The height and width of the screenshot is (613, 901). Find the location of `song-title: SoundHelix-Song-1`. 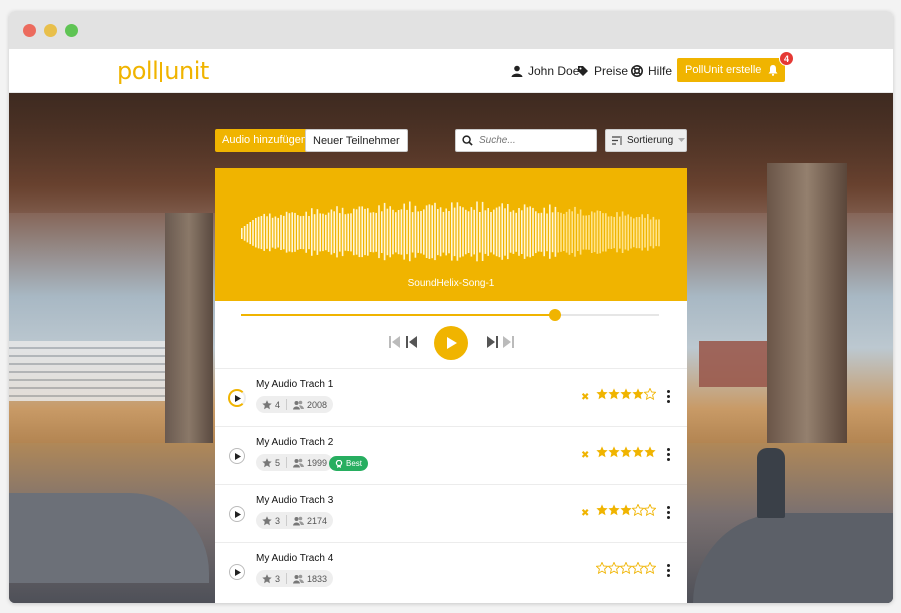

song-title: SoundHelix-Song-1 is located at coordinates (451, 283).